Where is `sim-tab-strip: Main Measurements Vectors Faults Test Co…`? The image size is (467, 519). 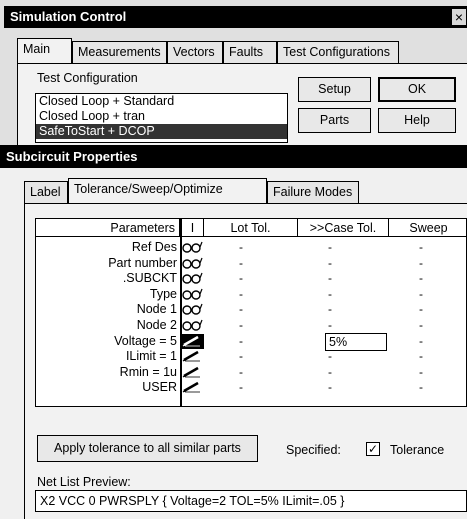 sim-tab-strip: Main Measurements Vectors Faults Test Co… is located at coordinates (242, 50).